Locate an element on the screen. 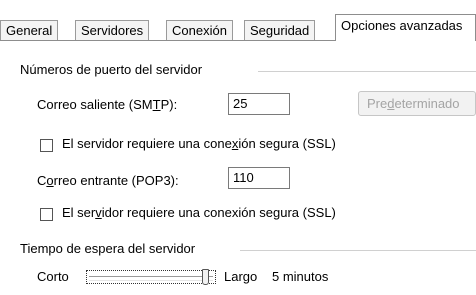 This screenshot has width=476, height=295. tab-general: General is located at coordinates (29, 30).